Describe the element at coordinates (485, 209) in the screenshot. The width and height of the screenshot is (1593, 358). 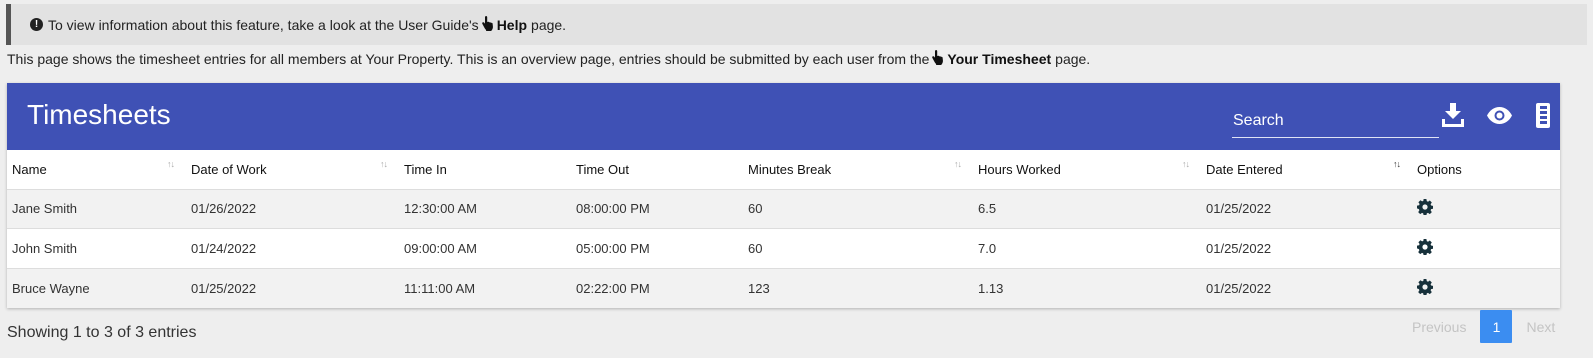
I see `cell-time-in: 12:30:00 AM` at that location.